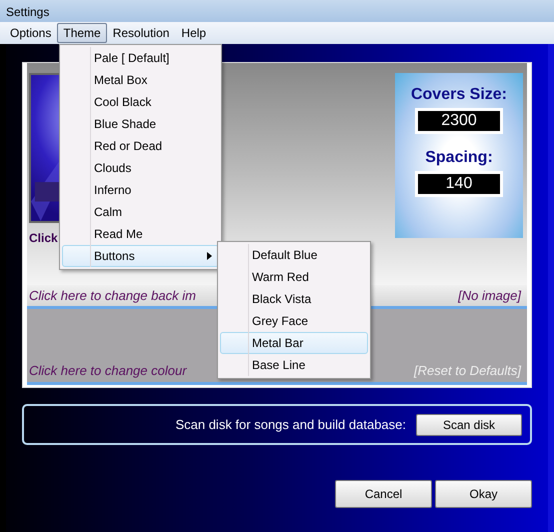  Describe the element at coordinates (294, 255) in the screenshot. I see `menu-item: Default Blue` at that location.